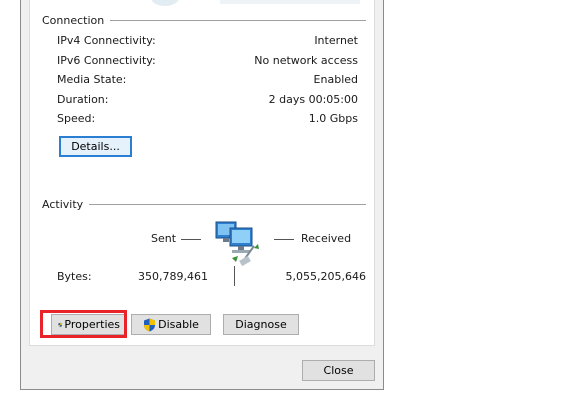  Describe the element at coordinates (66, 204) in the screenshot. I see `activity-group-title: Activity` at that location.